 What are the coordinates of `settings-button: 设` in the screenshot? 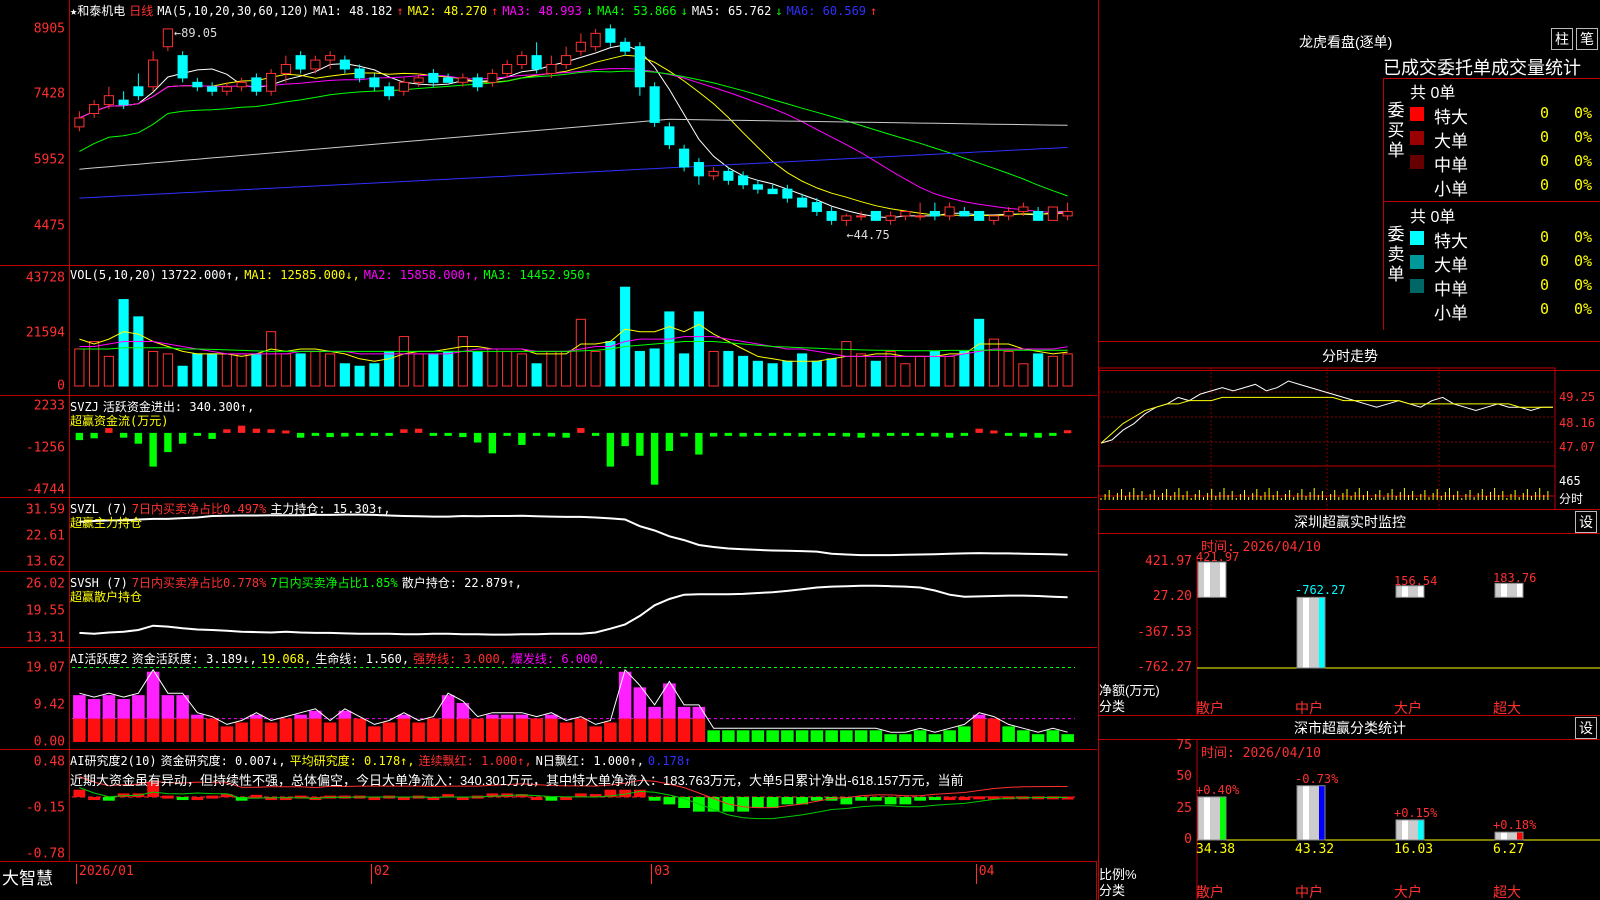 It's located at (1586, 522).